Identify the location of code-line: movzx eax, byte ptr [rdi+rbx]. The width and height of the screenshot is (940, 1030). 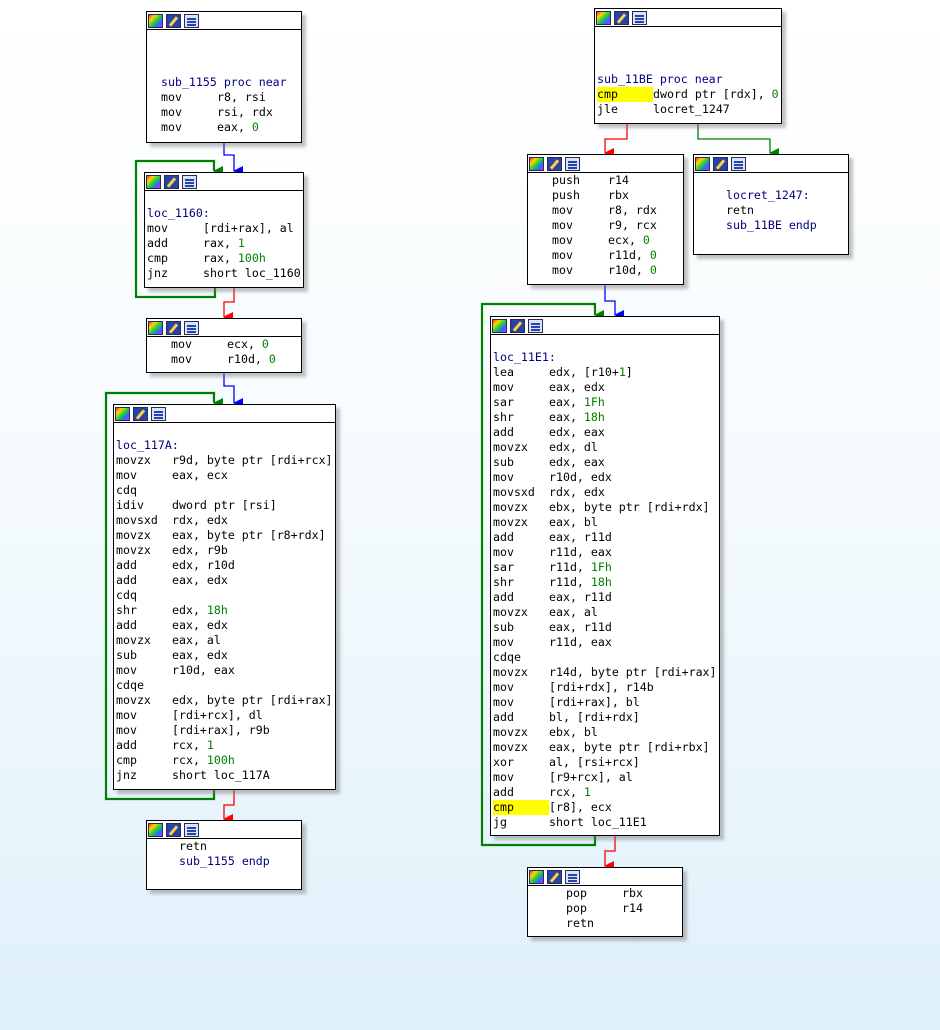
(606, 747).